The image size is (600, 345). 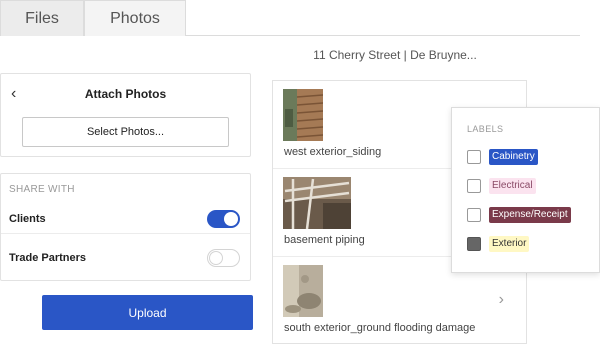 What do you see at coordinates (324, 240) in the screenshot?
I see `photo-caption: basement piping` at bounding box center [324, 240].